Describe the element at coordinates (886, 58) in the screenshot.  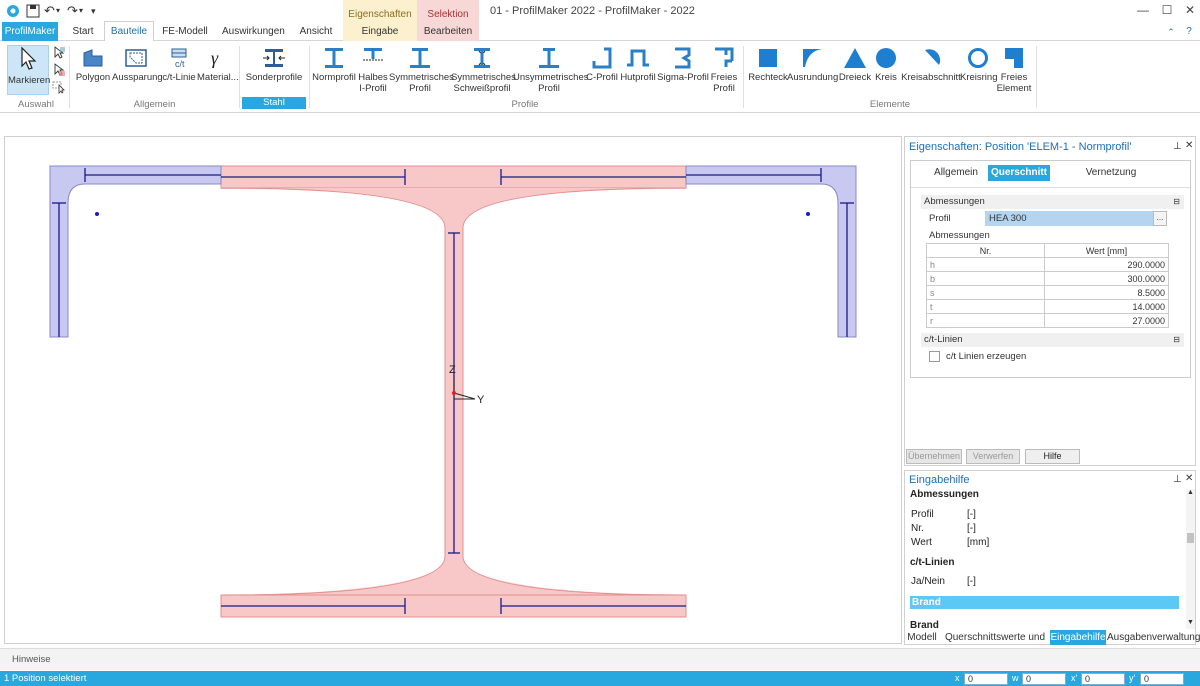
I see `circle-icon` at that location.